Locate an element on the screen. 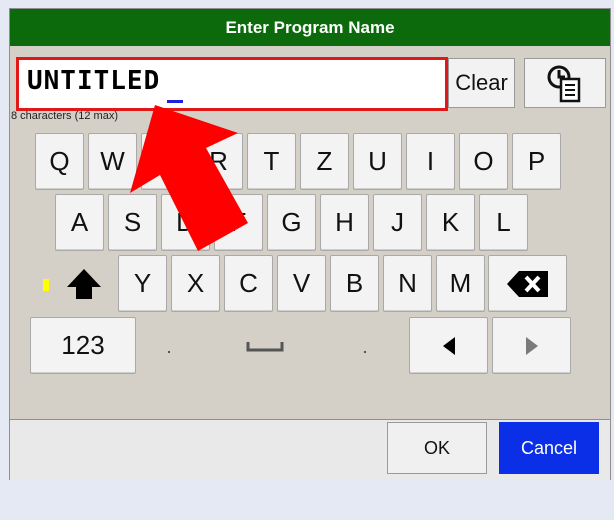  key-c: C is located at coordinates (248, 283).